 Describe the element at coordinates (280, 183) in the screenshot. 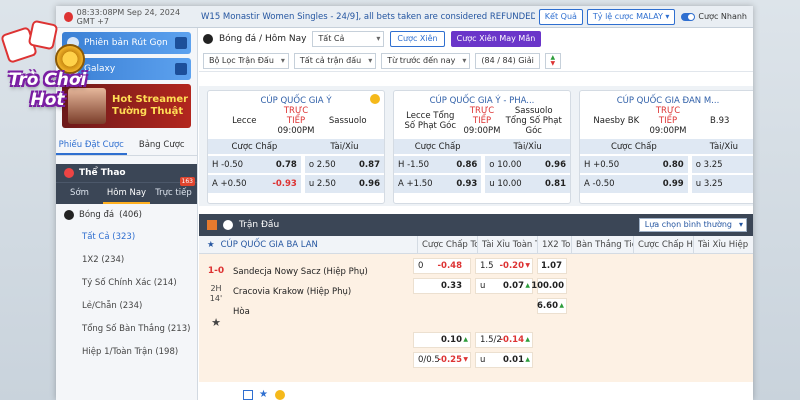

I see `odds-cell: -0.93` at that location.